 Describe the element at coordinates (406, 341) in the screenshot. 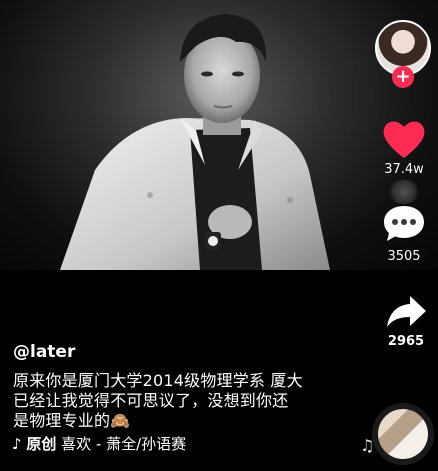

I see `share-count: 2965` at that location.